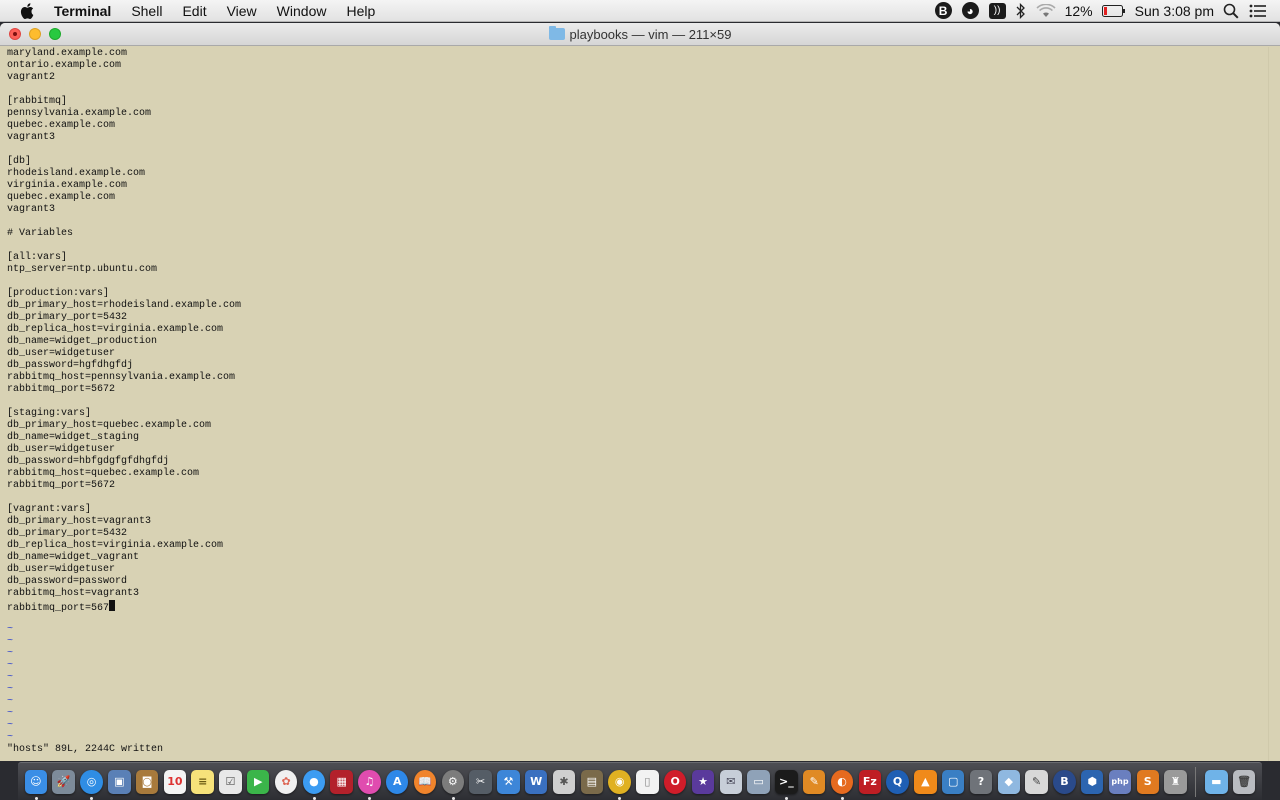 The height and width of the screenshot is (800, 1280). I want to click on contacts-icon: ◙, so click(147, 781).